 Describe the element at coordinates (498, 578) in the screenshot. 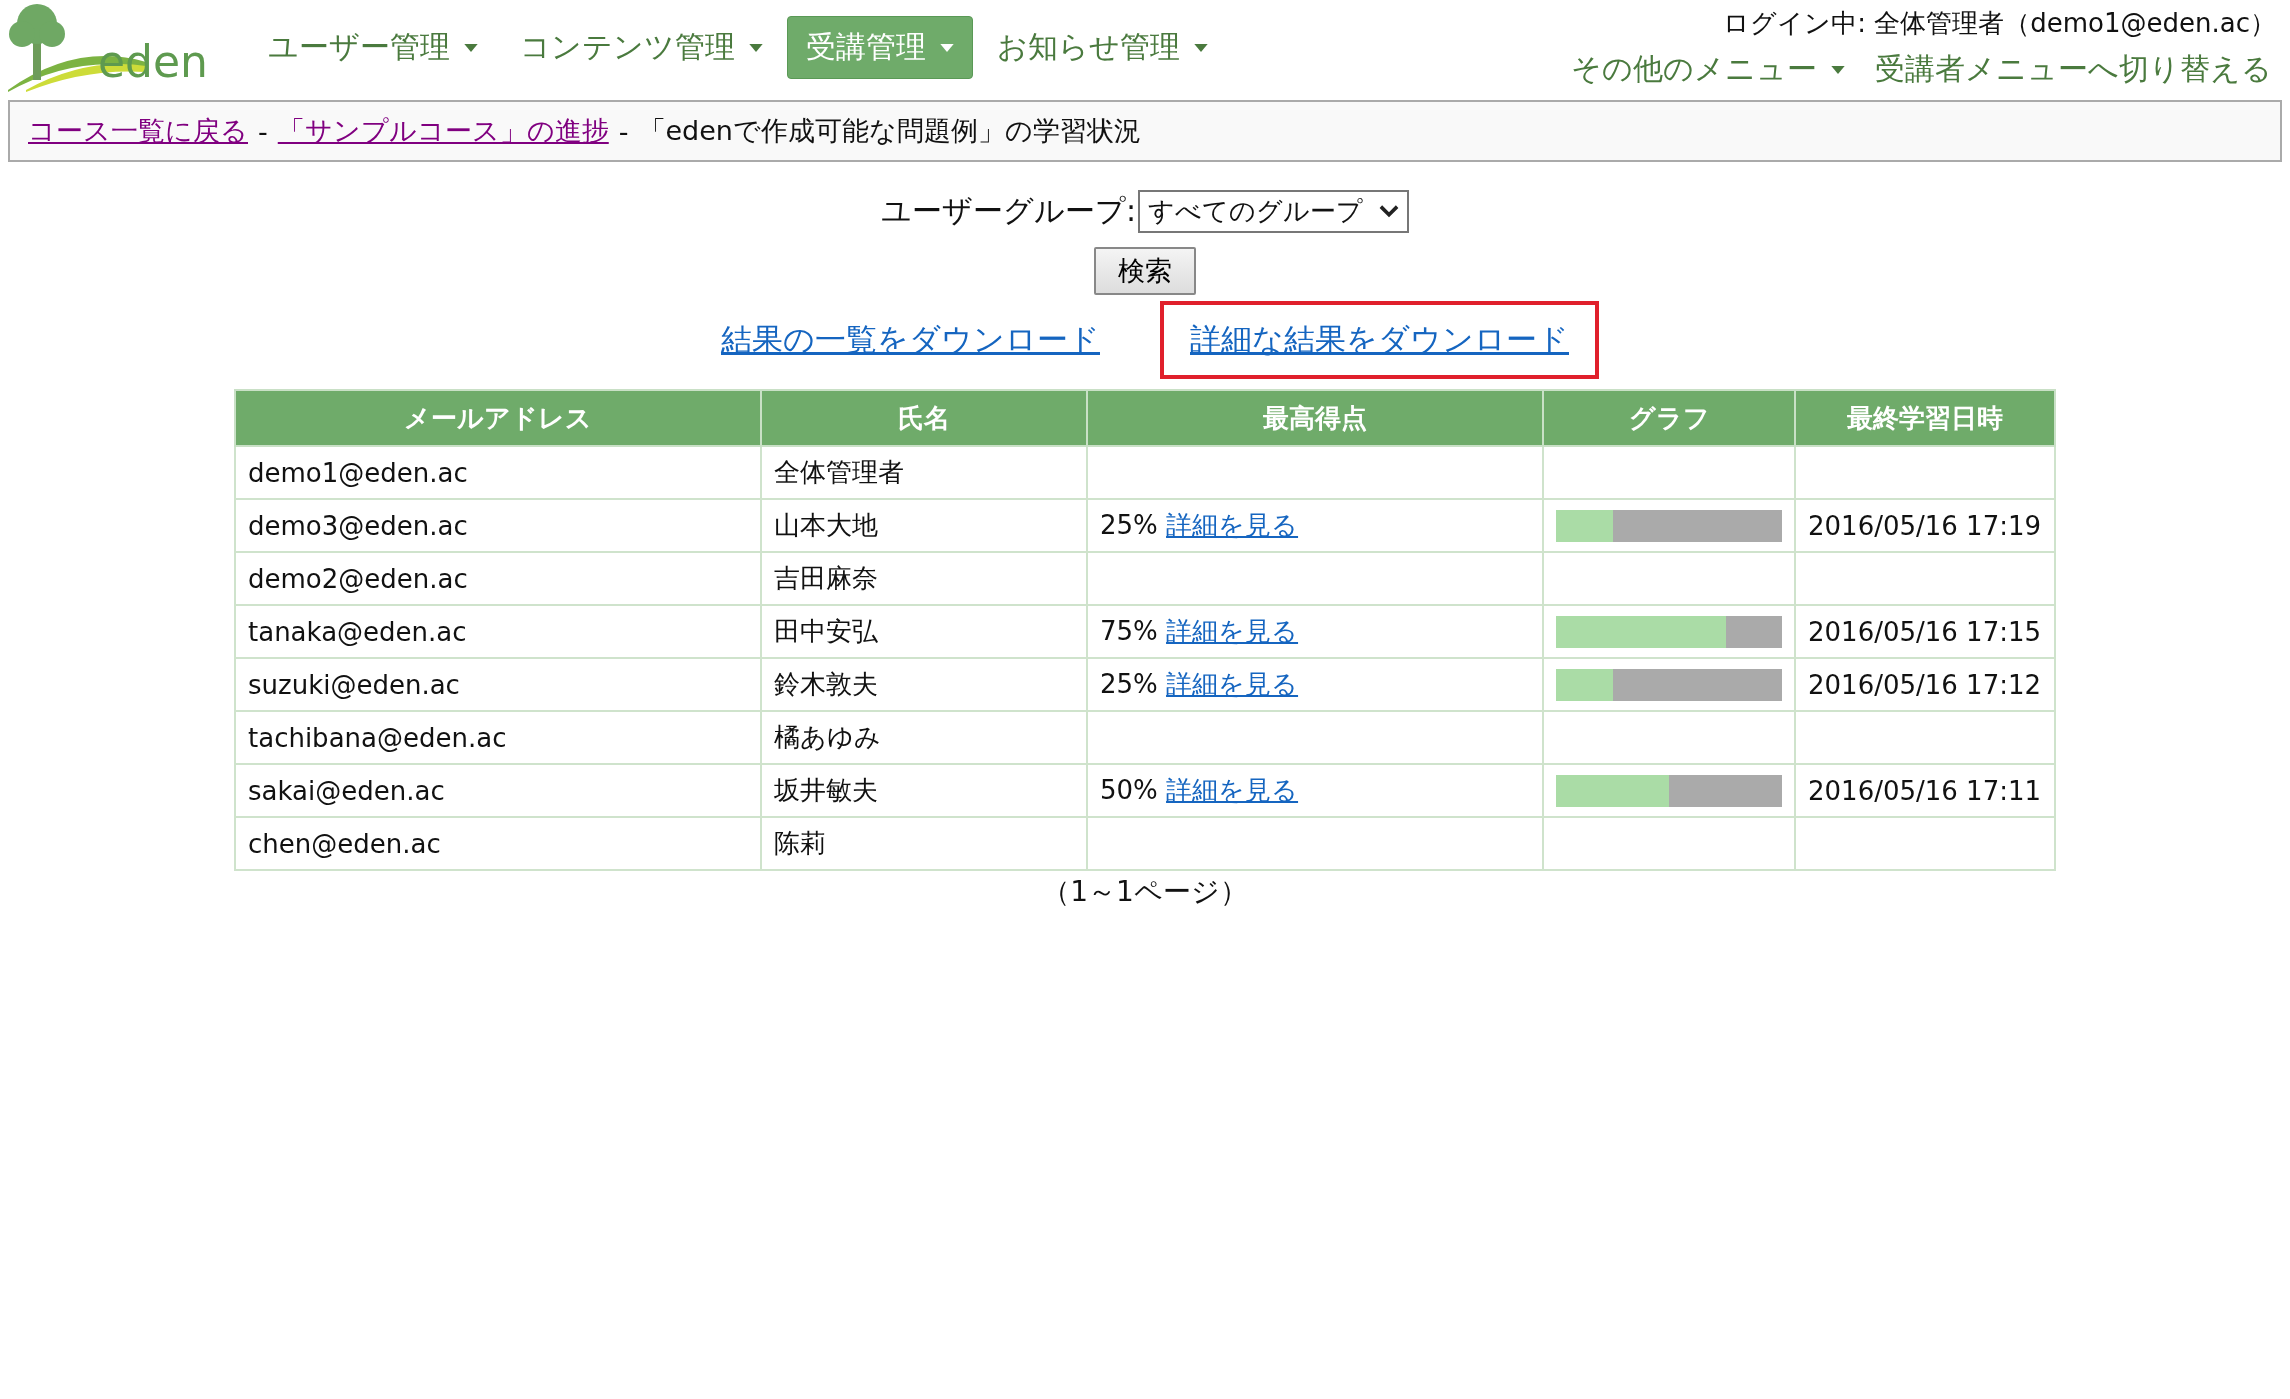

I see `email-cell: demo2@eden.ac` at that location.